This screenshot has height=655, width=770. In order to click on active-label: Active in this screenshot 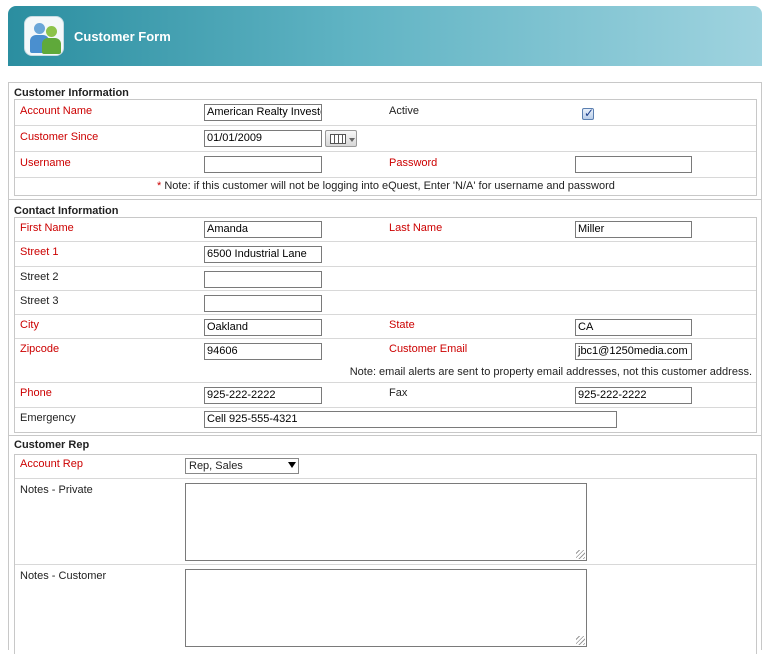, I will do `click(404, 111)`.